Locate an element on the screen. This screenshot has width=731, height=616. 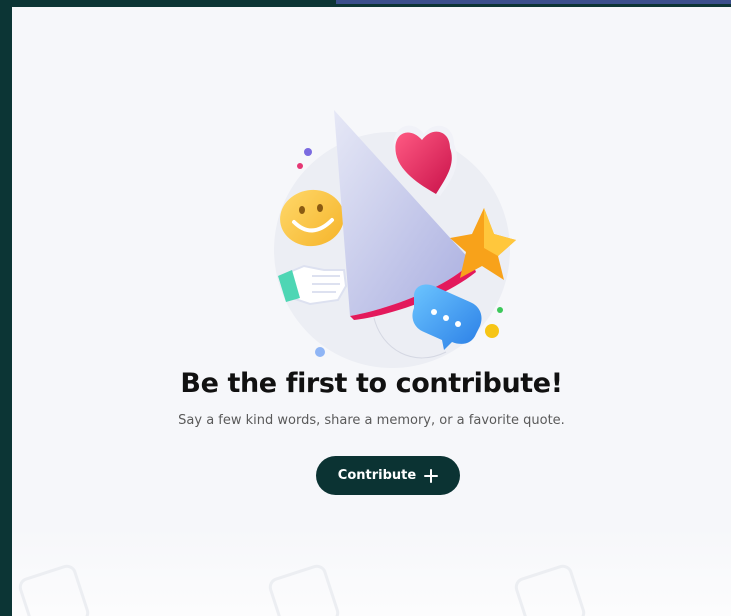
empty-state-illustration is located at coordinates (395, 239).